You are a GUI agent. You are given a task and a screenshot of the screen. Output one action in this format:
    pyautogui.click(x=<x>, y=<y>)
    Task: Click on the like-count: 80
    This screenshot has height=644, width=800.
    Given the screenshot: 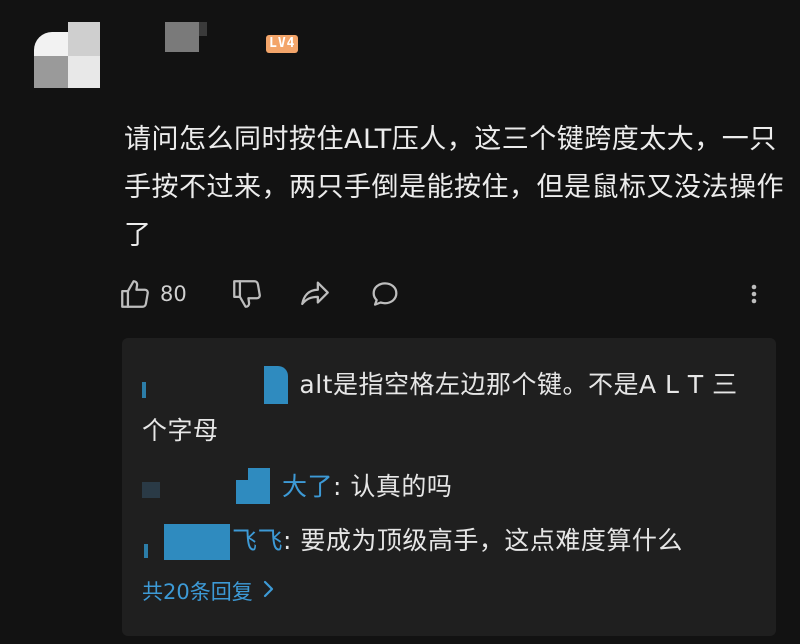 What is the action you would take?
    pyautogui.click(x=173, y=294)
    